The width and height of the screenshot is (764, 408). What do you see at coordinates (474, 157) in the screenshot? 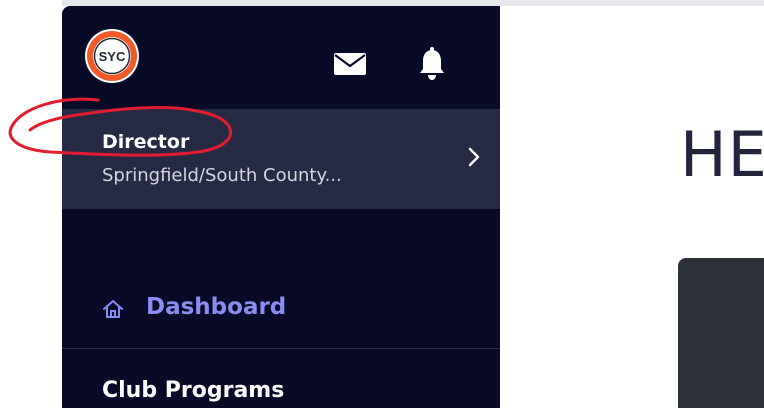
I see `chevron-right-icon` at bounding box center [474, 157].